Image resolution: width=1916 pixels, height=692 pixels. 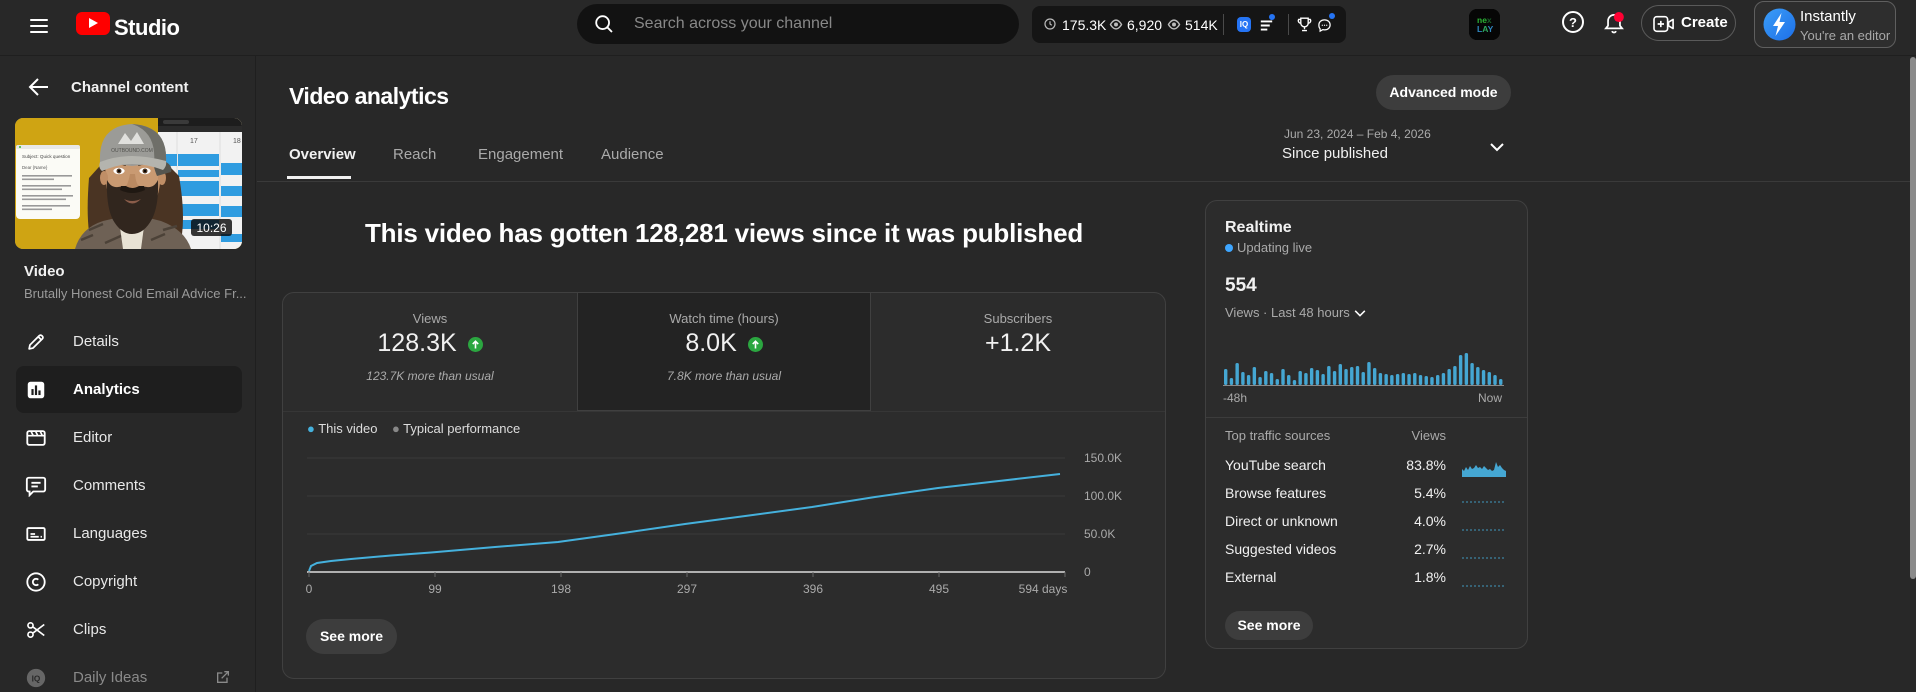 What do you see at coordinates (46, 156) in the screenshot?
I see `svg-text: Subject: Quick question` at bounding box center [46, 156].